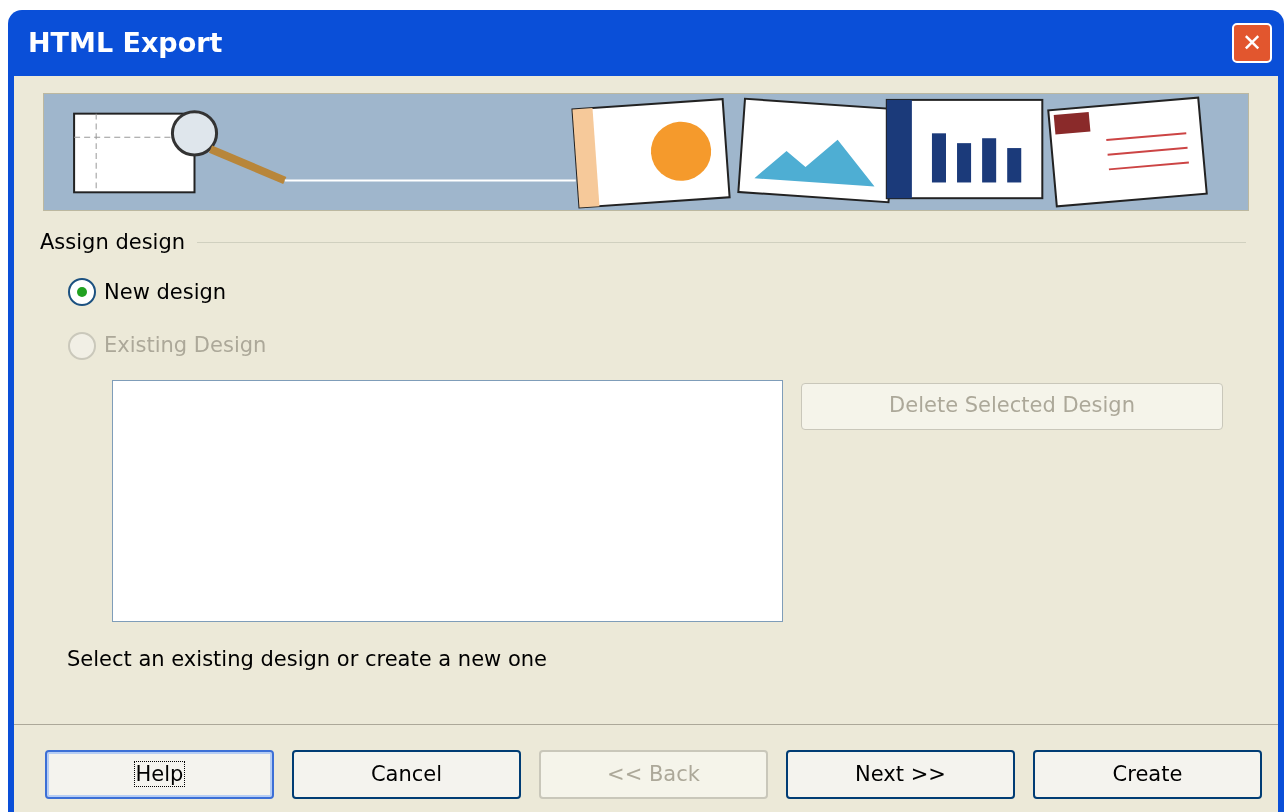  Describe the element at coordinates (900, 774) in the screenshot. I see `dialog-button: Next >>` at that location.